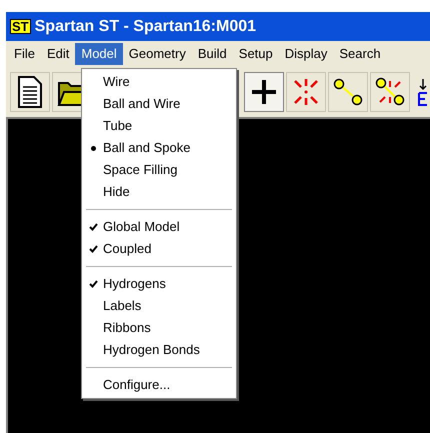 This screenshot has height=433, width=430. I want to click on menu-option: Hydrogens, so click(159, 284).